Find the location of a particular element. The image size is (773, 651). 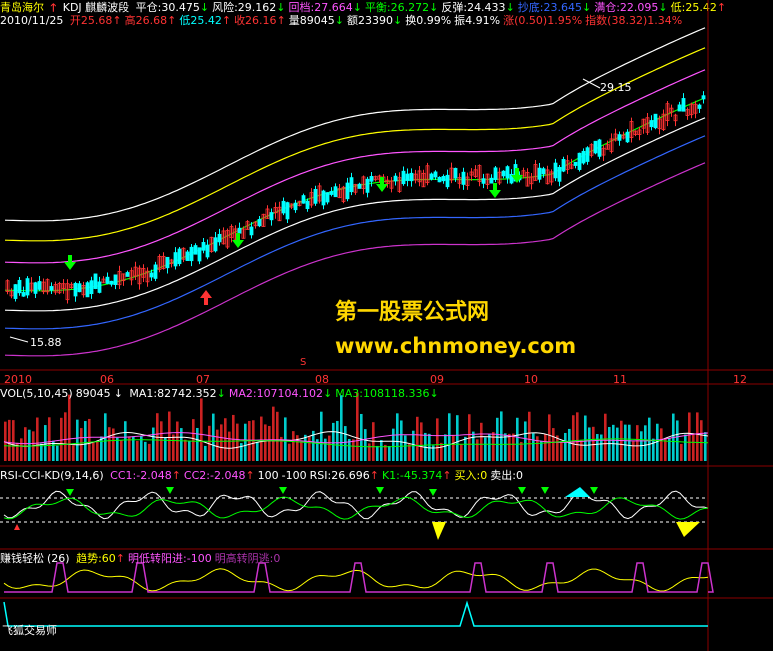

watermark-url: www.chnmoney.com is located at coordinates (456, 346).